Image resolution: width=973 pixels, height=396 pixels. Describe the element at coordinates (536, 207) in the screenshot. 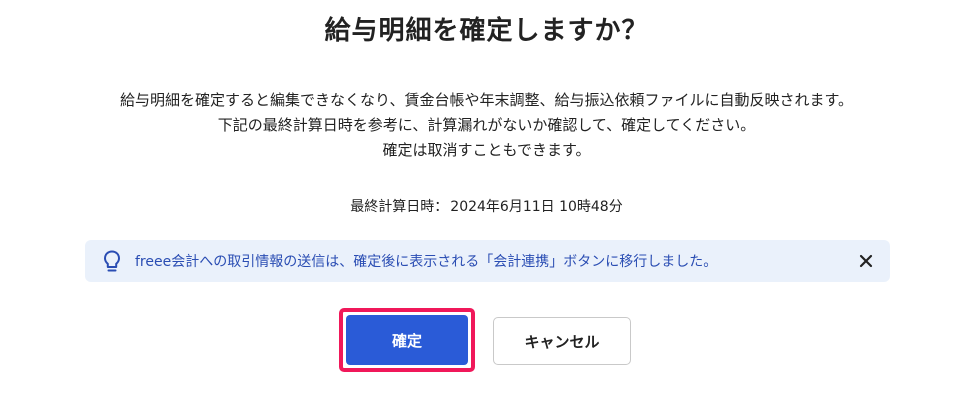

I see `last-calculation-value: 2024年6月11日 10時48分` at that location.